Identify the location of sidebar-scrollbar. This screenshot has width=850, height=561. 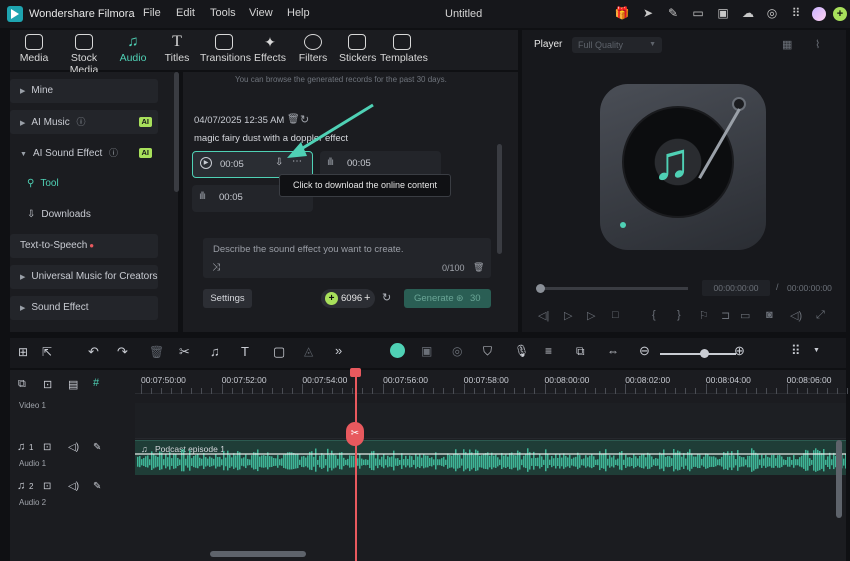
(176, 132).